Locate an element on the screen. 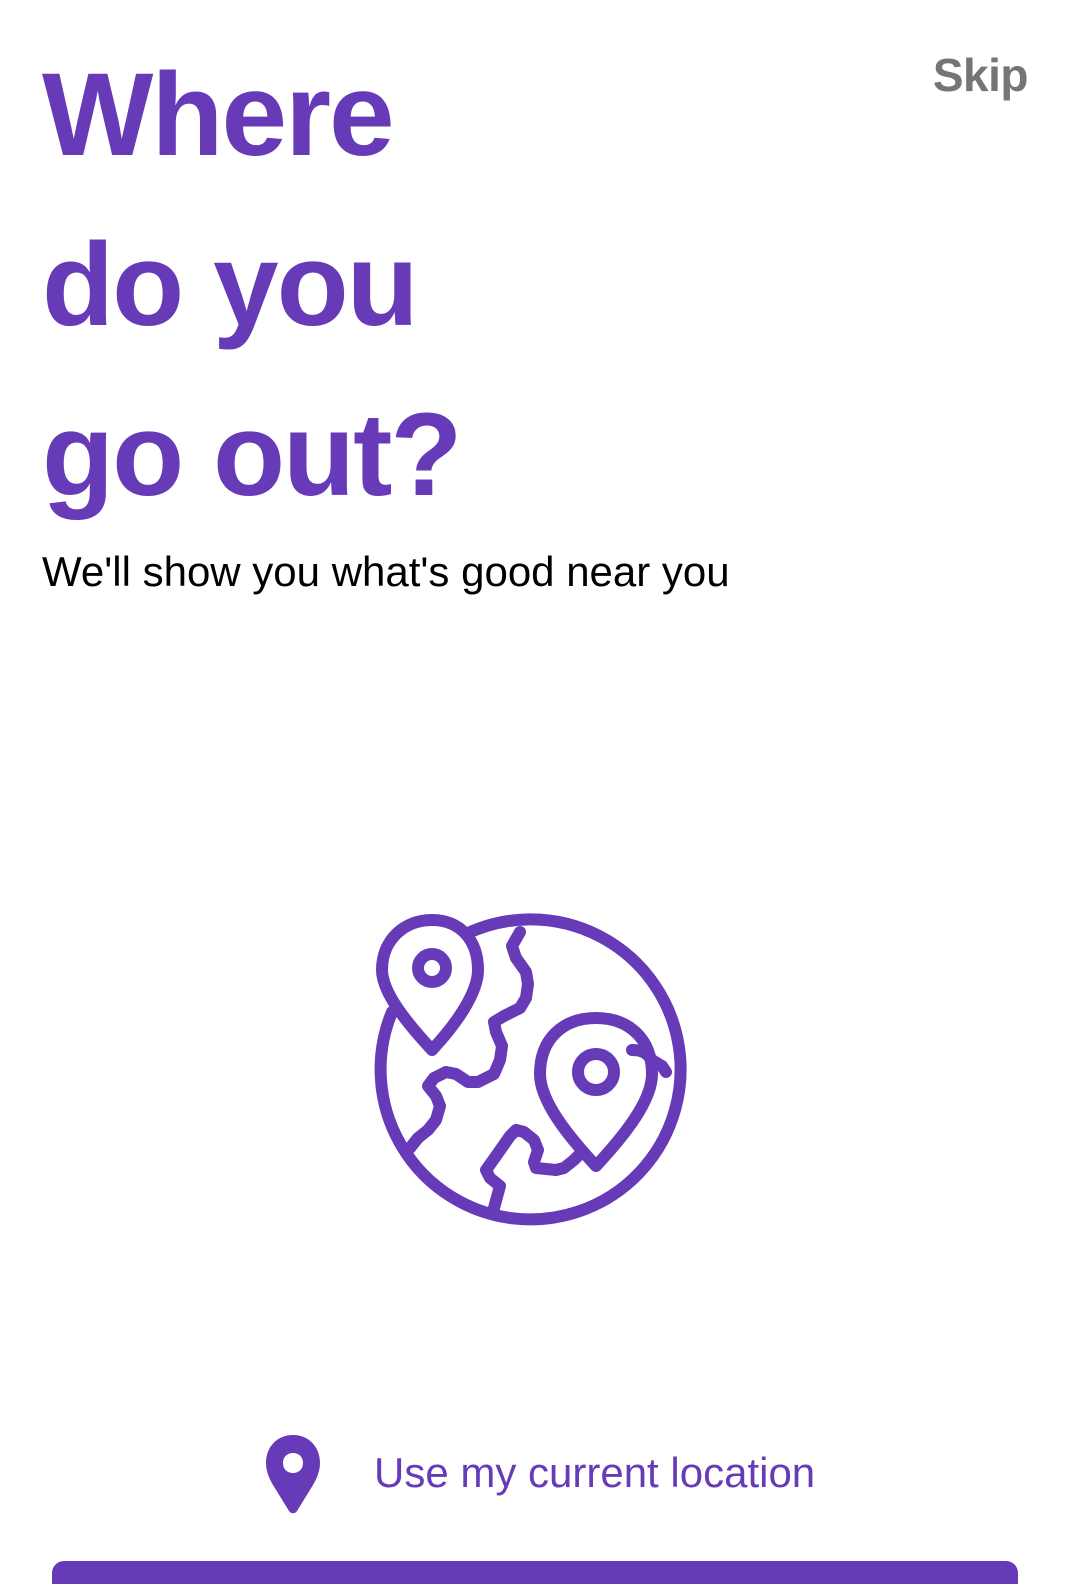 The width and height of the screenshot is (1080, 1584). page-subtitle: We'll show you what's good near you is located at coordinates (386, 571).